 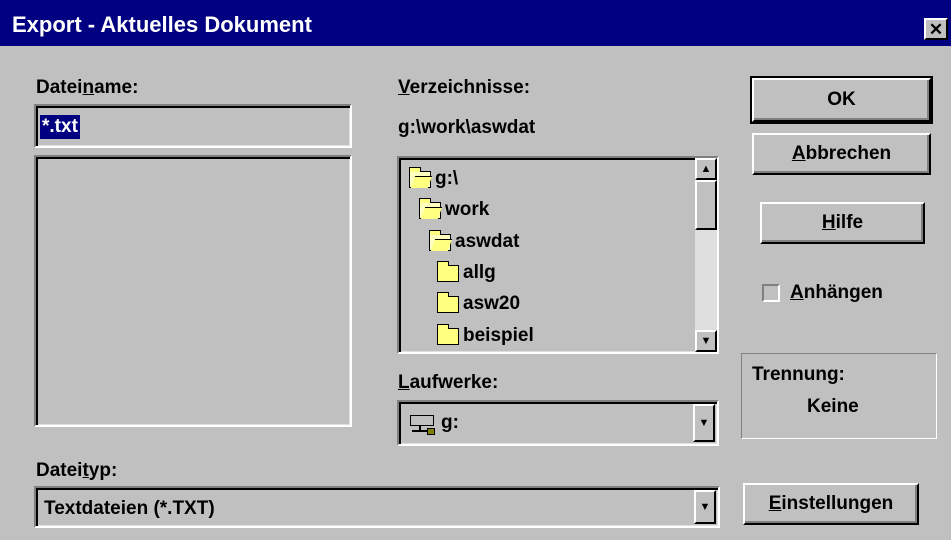 What do you see at coordinates (841, 154) in the screenshot?
I see `cancel-button: Abbrechen` at bounding box center [841, 154].